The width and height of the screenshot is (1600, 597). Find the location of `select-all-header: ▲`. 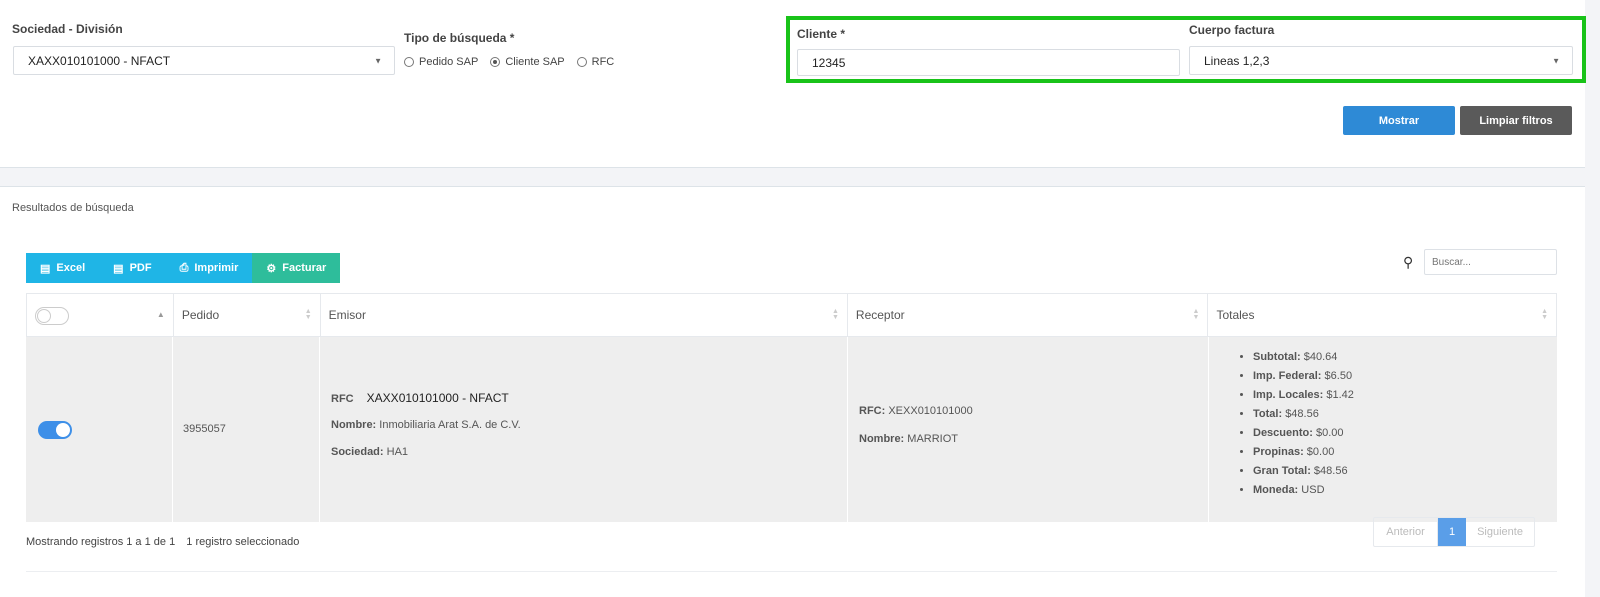

select-all-header: ▲ is located at coordinates (100, 315).